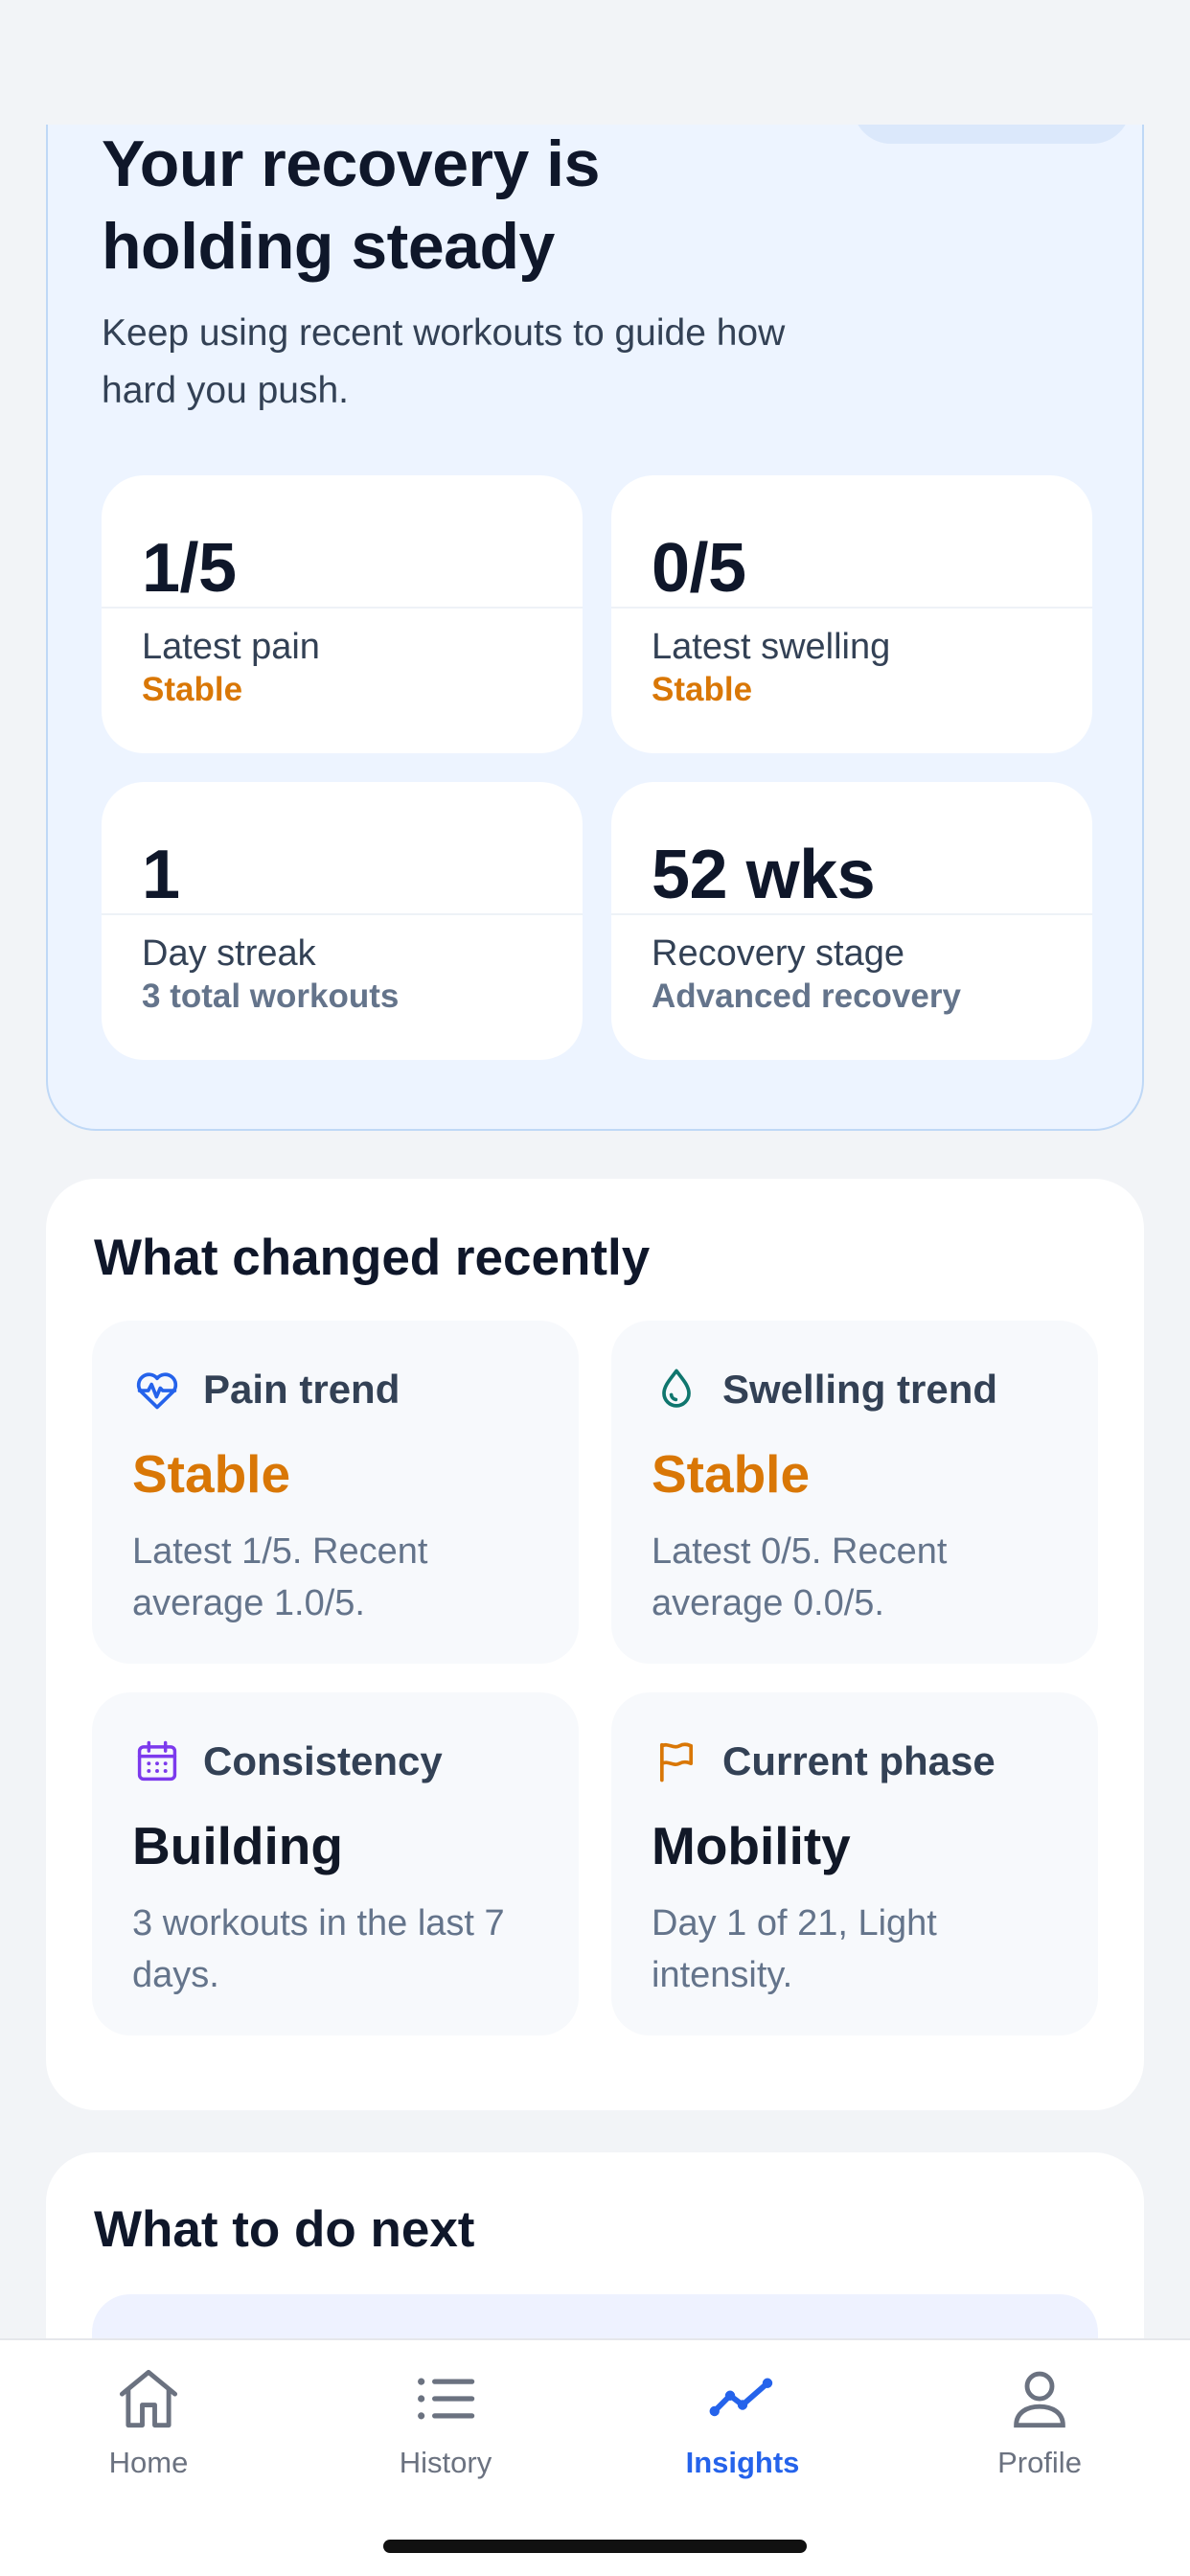 Image resolution: width=1190 pixels, height=2576 pixels. Describe the element at coordinates (148, 2398) in the screenshot. I see `home-icon` at that location.